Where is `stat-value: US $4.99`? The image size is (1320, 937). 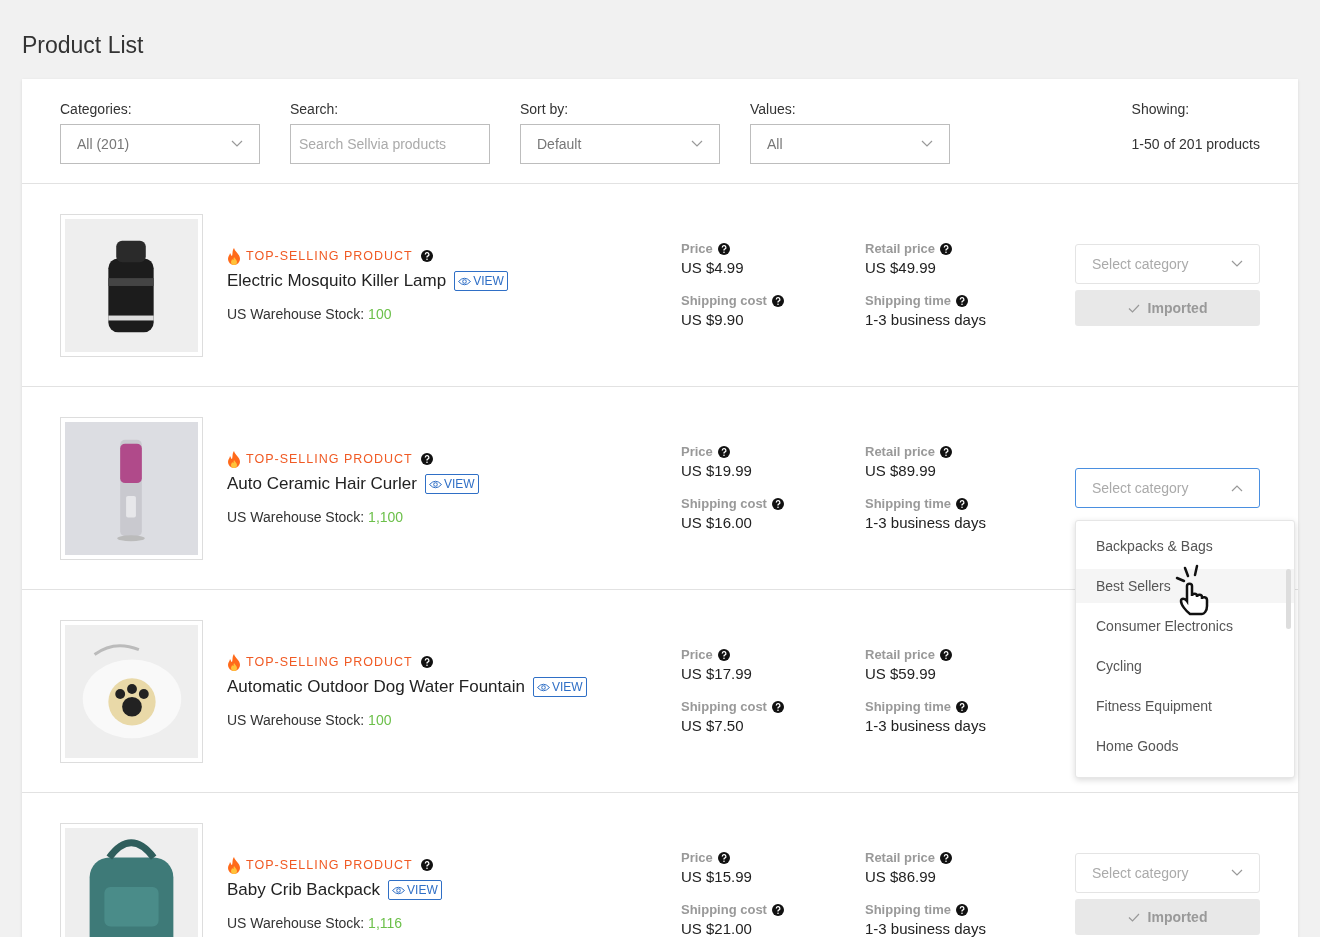 stat-value: US $4.99 is located at coordinates (713, 268).